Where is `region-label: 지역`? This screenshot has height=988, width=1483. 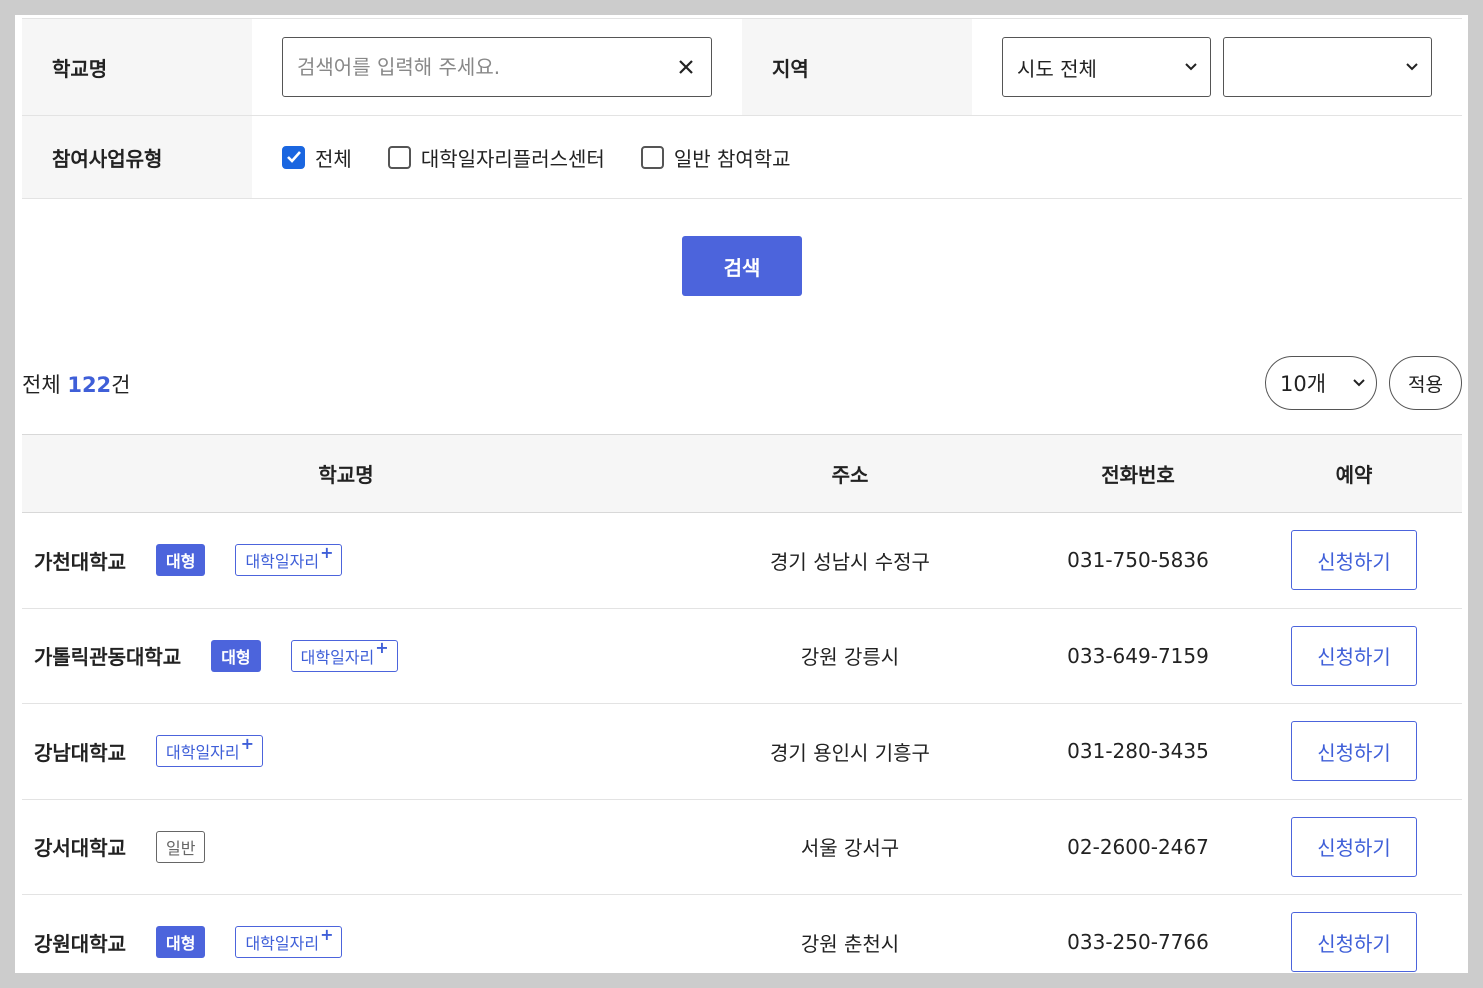
region-label: 지역 is located at coordinates (857, 67).